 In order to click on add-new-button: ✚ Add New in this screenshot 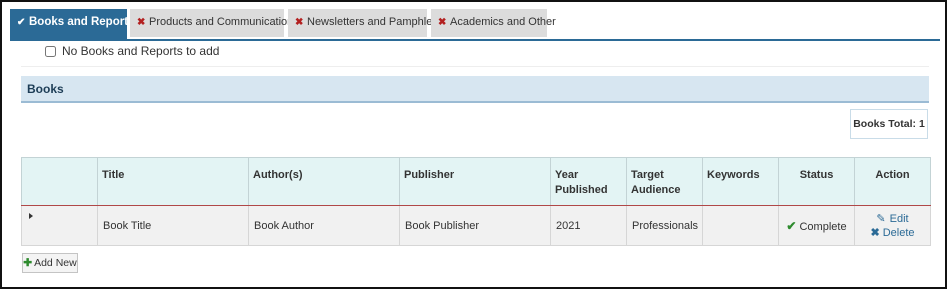, I will do `click(50, 263)`.